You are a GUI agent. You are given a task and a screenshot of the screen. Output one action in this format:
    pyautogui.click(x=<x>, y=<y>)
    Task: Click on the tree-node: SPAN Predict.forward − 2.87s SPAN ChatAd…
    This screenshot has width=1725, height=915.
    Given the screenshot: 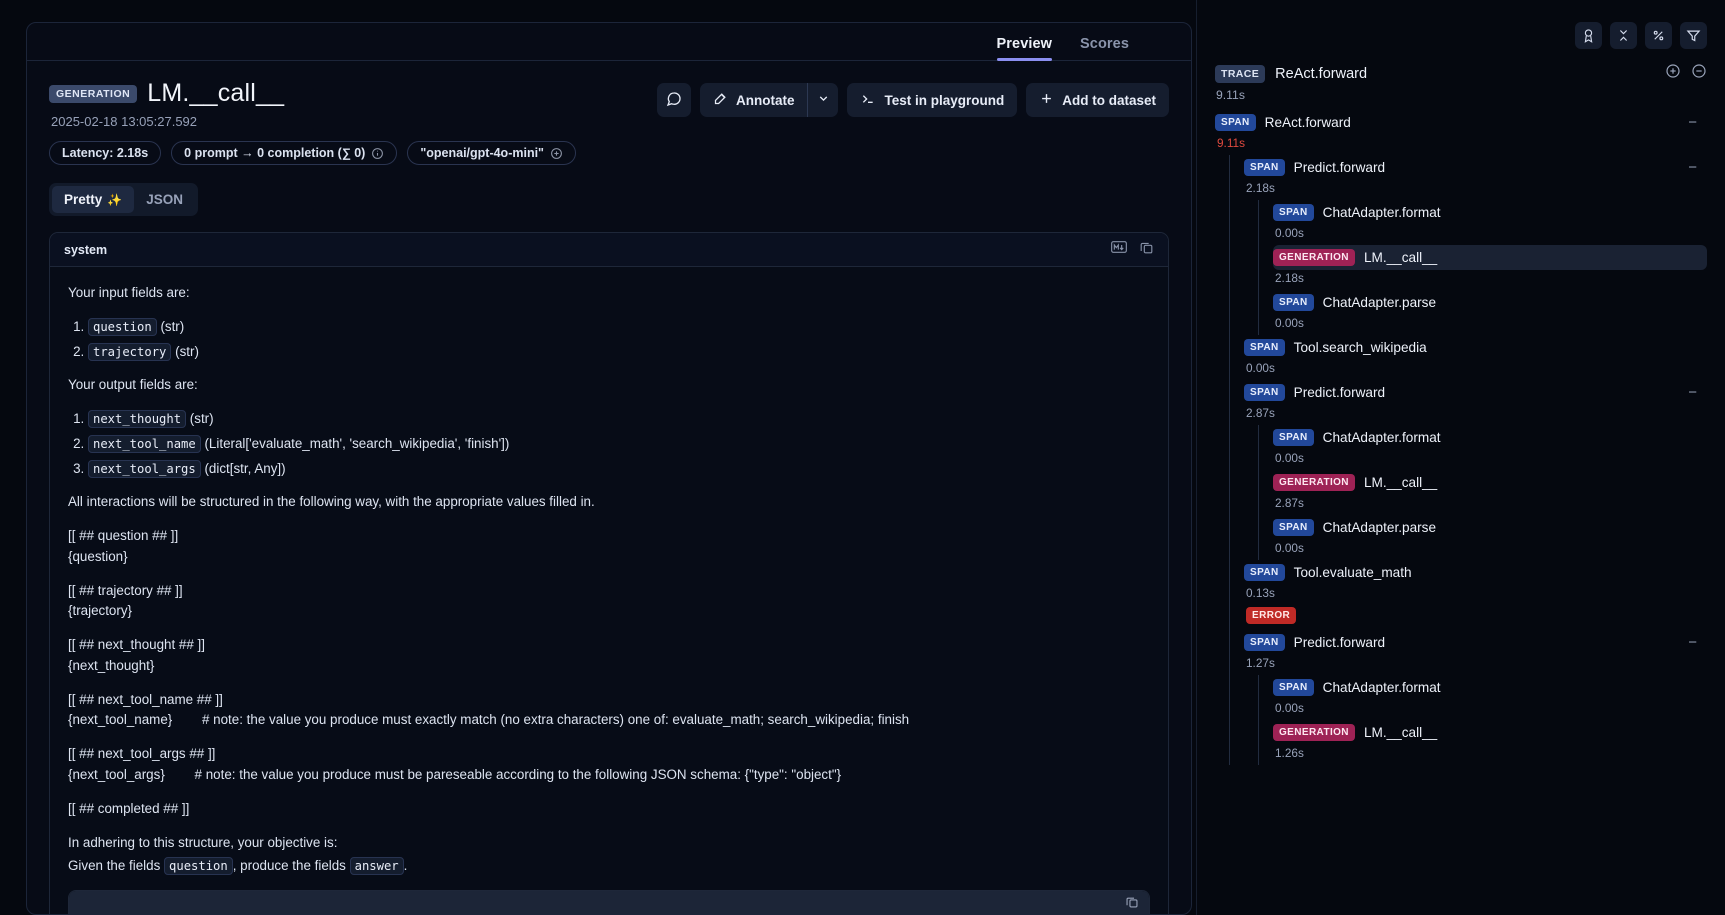 What is the action you would take?
    pyautogui.click(x=1475, y=470)
    